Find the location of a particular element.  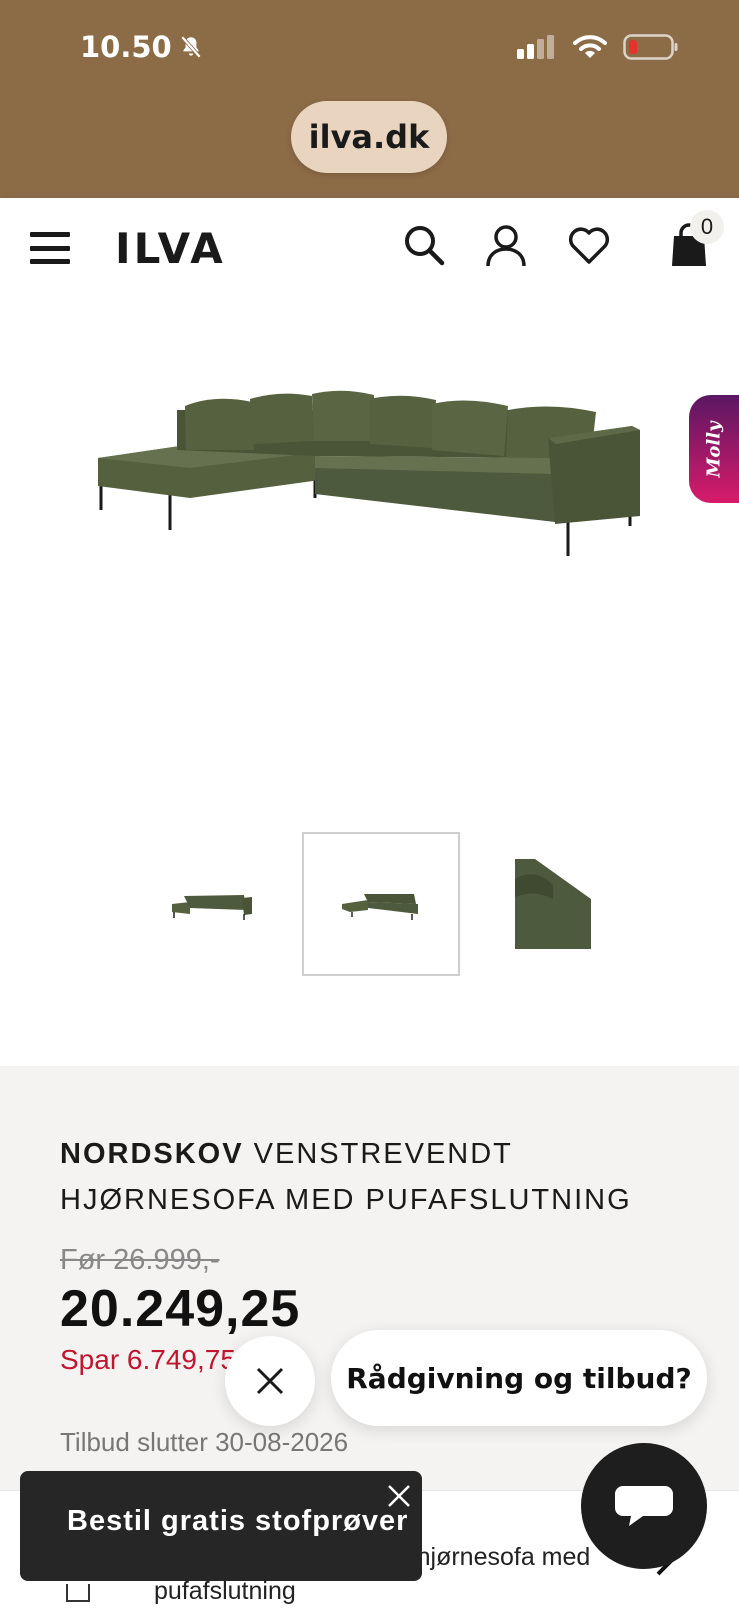

bell-muted-icon is located at coordinates (190, 47).